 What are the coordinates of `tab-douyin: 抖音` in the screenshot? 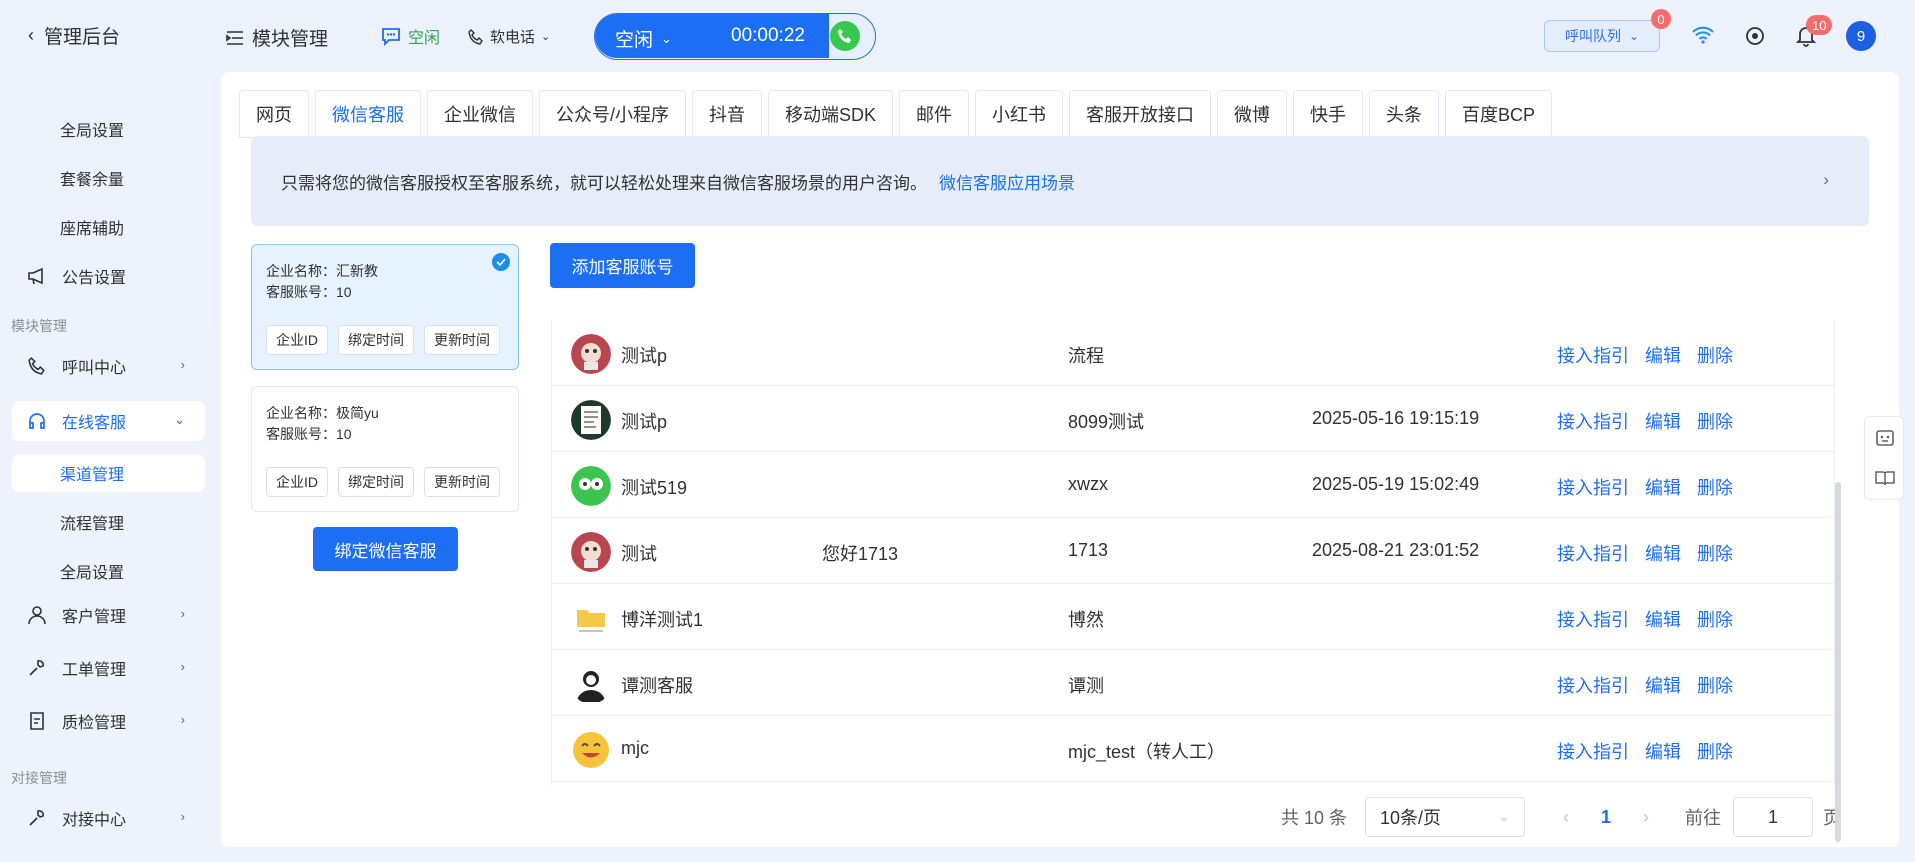 It's located at (727, 114).